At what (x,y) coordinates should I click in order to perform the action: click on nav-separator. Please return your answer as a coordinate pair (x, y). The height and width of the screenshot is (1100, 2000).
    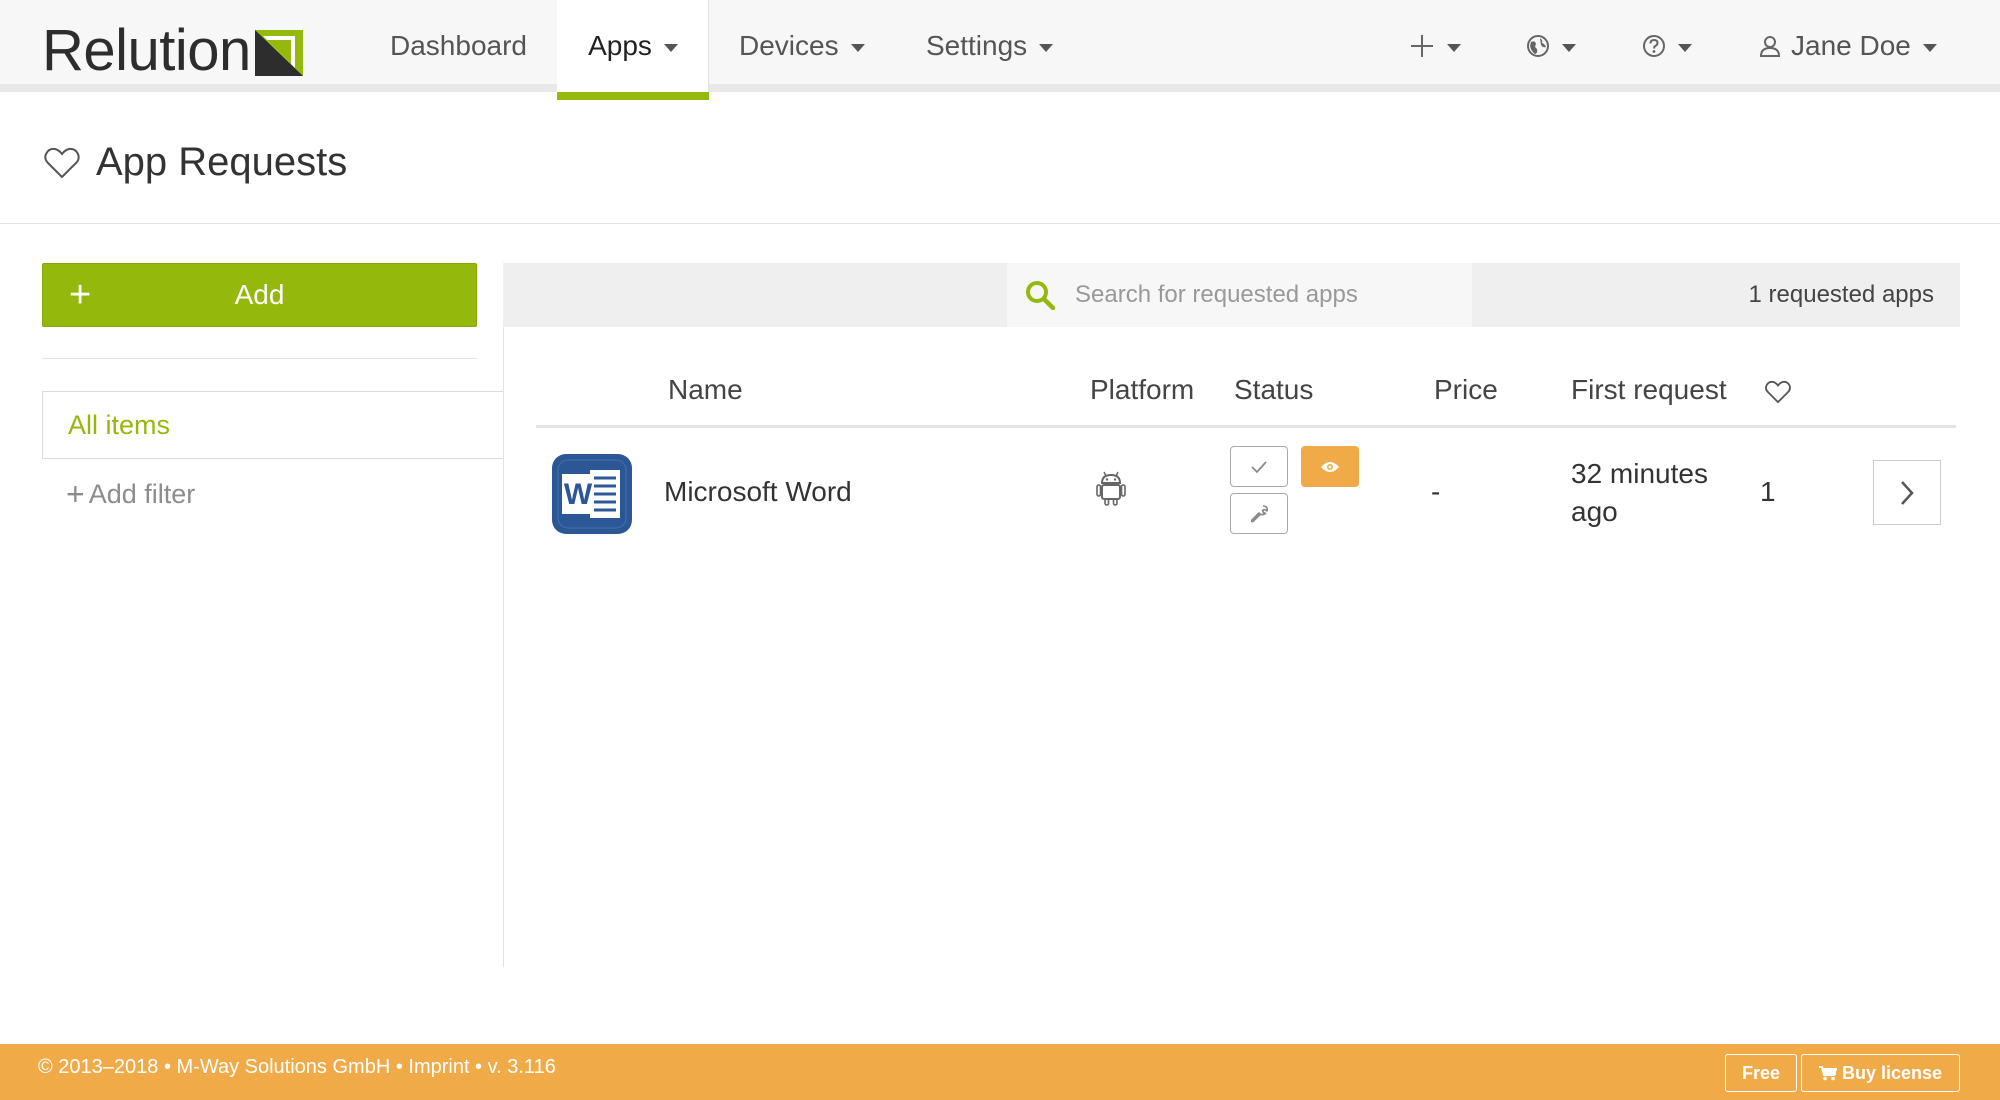
    Looking at the image, I should click on (708, 46).